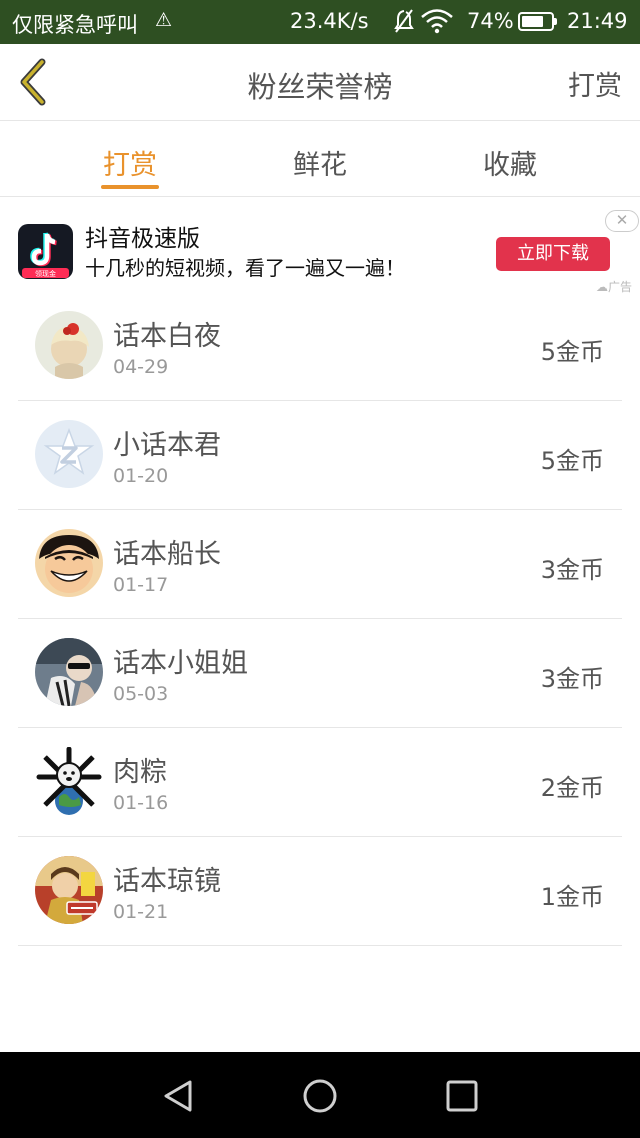 Image resolution: width=640 pixels, height=1138 pixels. I want to click on mute-icon, so click(404, 24).